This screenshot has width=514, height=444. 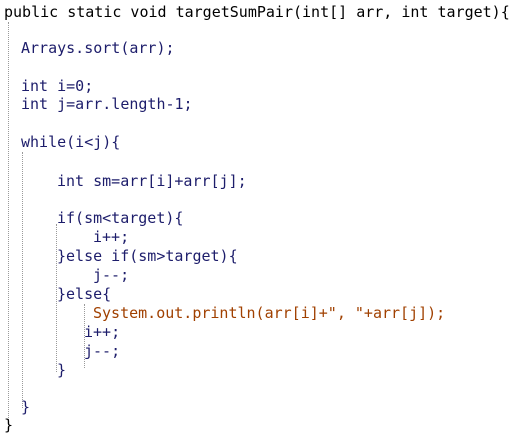 What do you see at coordinates (269, 313) in the screenshot?
I see `code-line: System.out.println(arr[i]+", "+arr[j]);` at bounding box center [269, 313].